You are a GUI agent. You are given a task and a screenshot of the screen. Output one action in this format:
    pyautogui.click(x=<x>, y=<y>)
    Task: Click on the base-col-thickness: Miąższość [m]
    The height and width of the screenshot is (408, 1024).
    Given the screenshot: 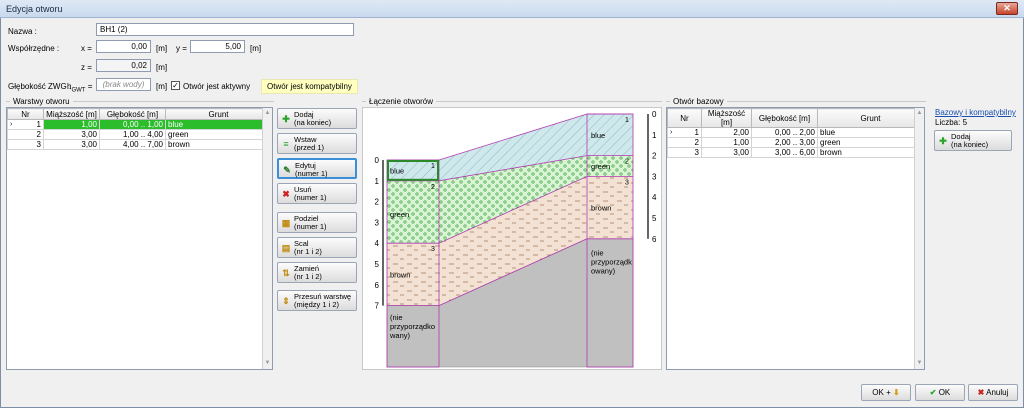 What is the action you would take?
    pyautogui.click(x=726, y=118)
    